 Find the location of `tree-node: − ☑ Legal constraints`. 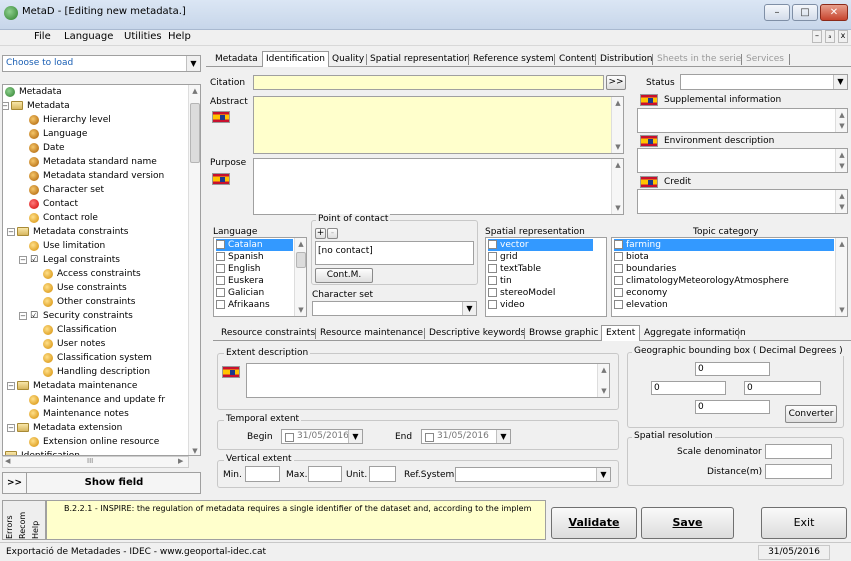

tree-node: − ☑ Legal constraints is located at coordinates (69, 260).